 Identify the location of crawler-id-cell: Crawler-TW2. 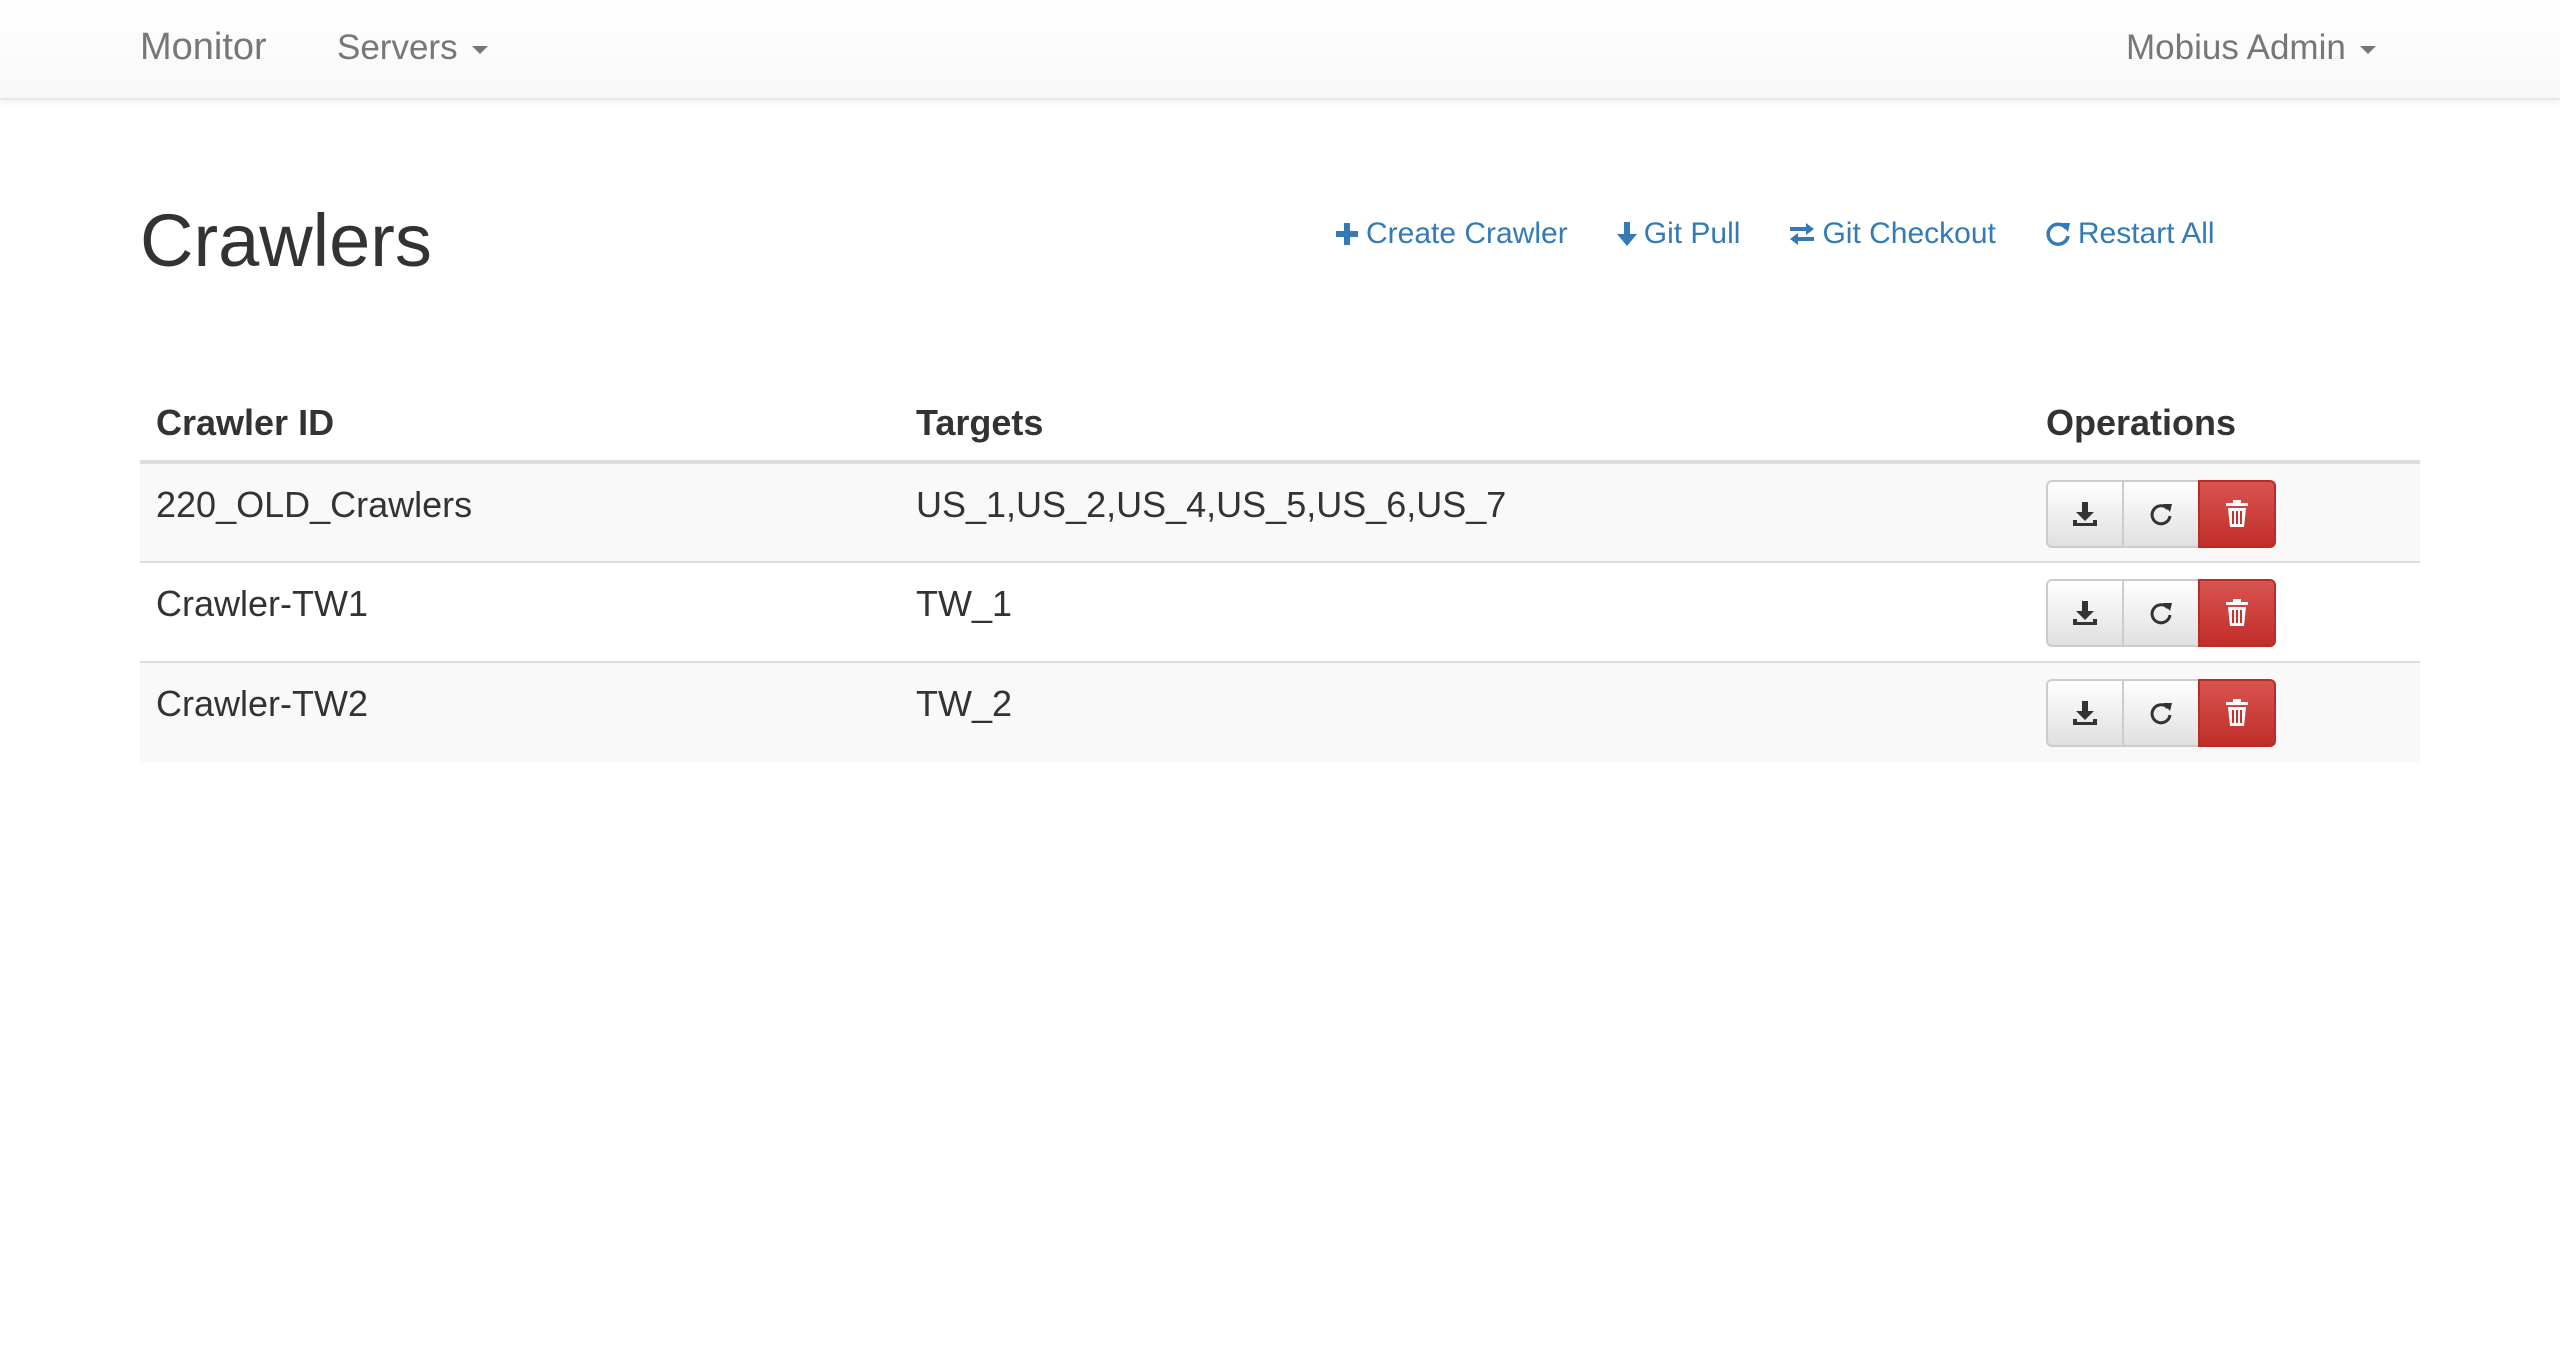
(520, 711).